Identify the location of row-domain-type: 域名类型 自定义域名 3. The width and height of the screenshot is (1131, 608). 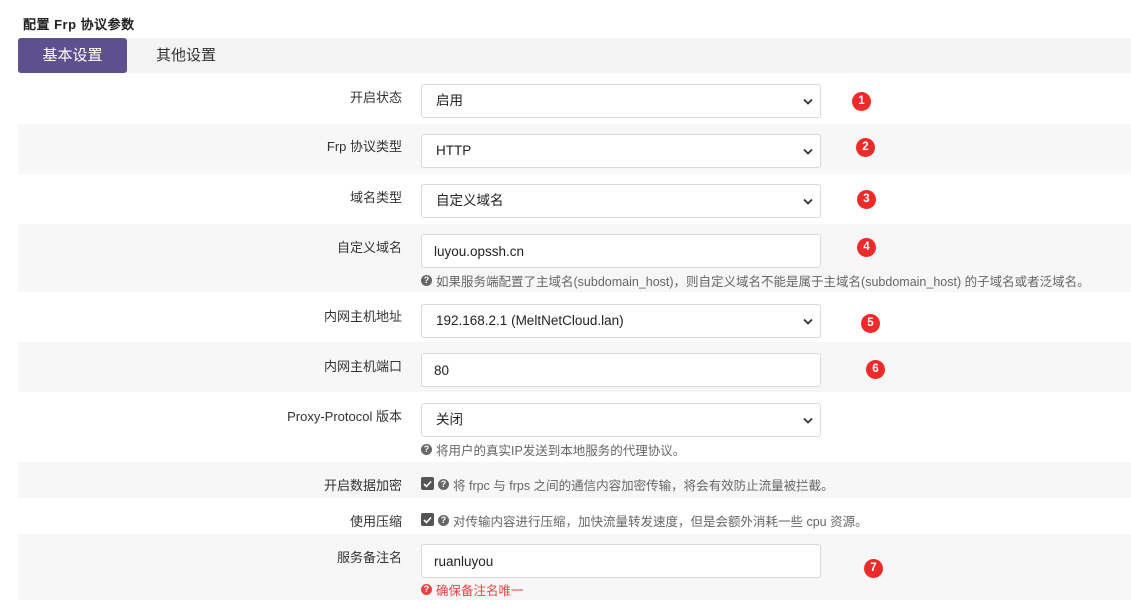
(574, 199).